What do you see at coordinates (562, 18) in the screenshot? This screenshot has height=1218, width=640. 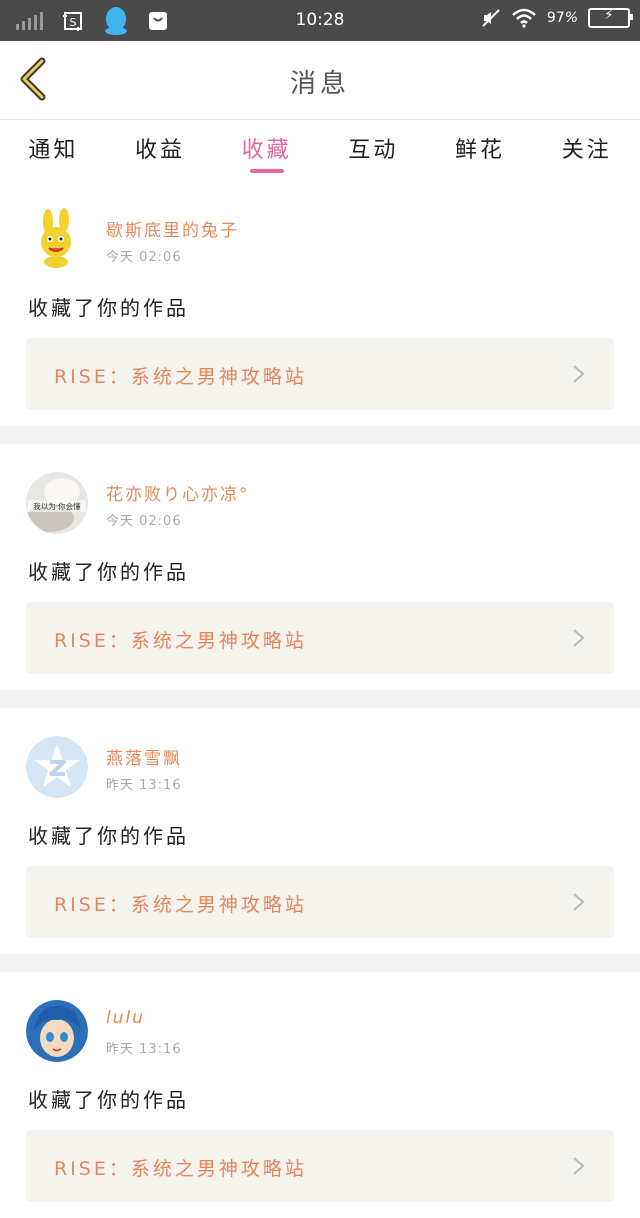 I see `battery-percent: 97%` at bounding box center [562, 18].